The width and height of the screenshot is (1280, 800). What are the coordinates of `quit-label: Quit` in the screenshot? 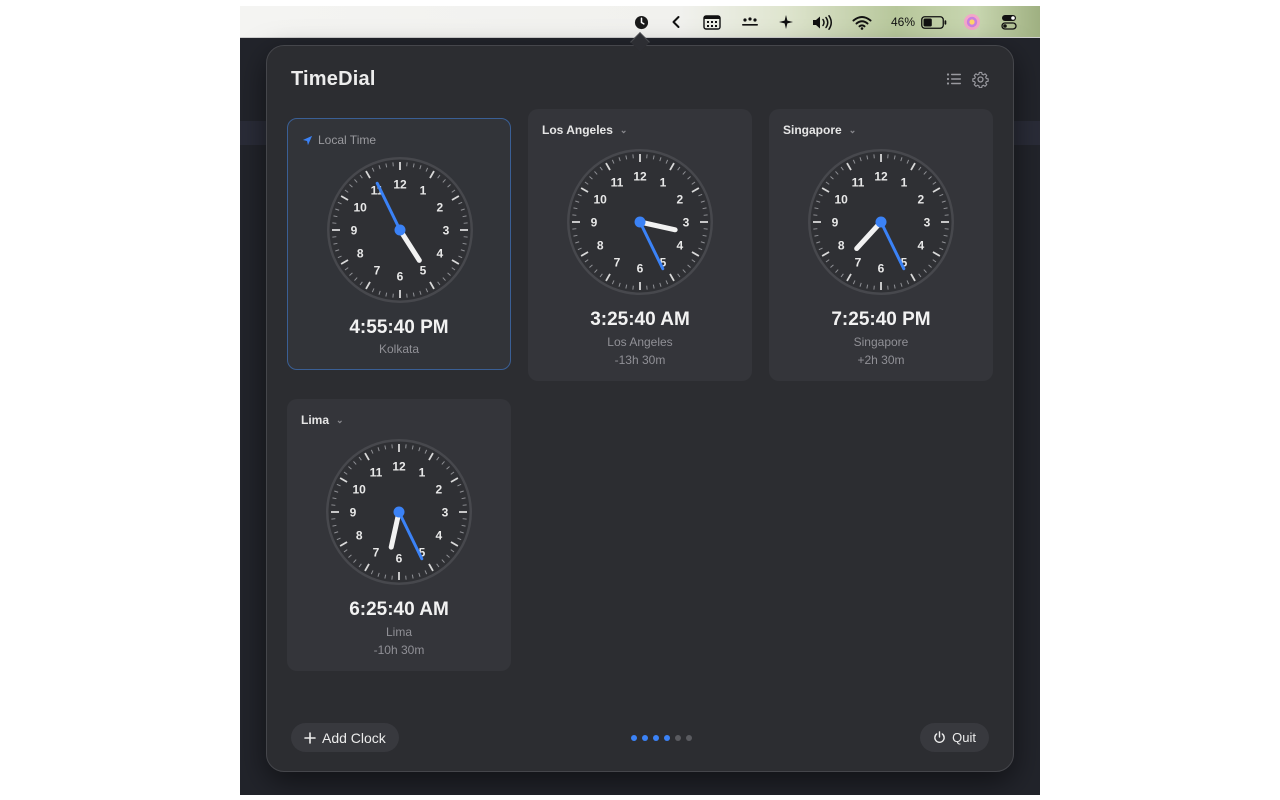 It's located at (964, 737).